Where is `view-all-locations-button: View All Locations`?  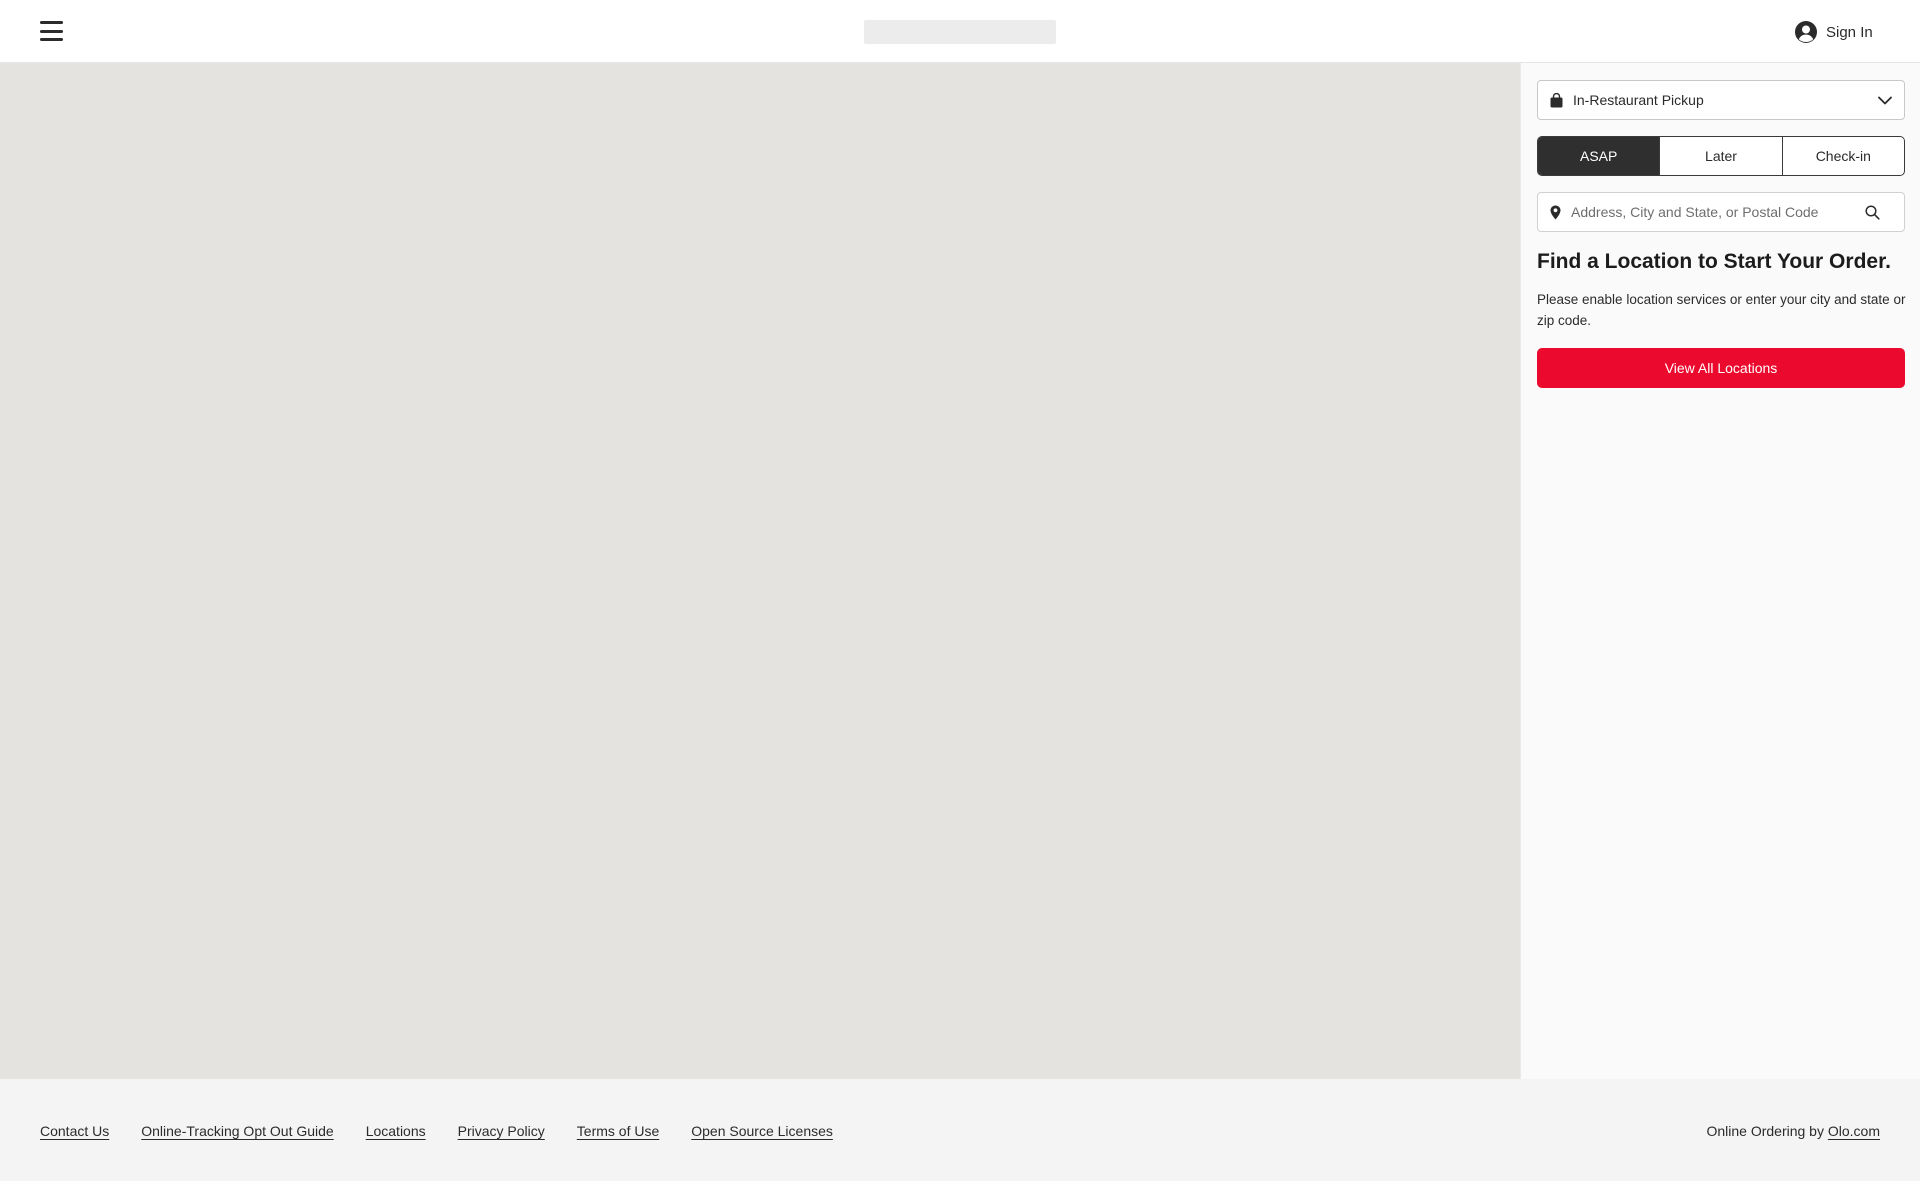 view-all-locations-button: View All Locations is located at coordinates (1721, 368).